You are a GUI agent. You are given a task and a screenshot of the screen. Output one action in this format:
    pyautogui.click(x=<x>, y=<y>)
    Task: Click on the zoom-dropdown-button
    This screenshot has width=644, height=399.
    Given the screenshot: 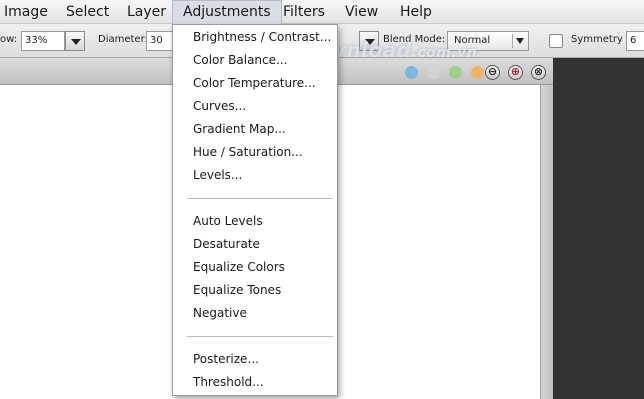 What is the action you would take?
    pyautogui.click(x=75, y=41)
    